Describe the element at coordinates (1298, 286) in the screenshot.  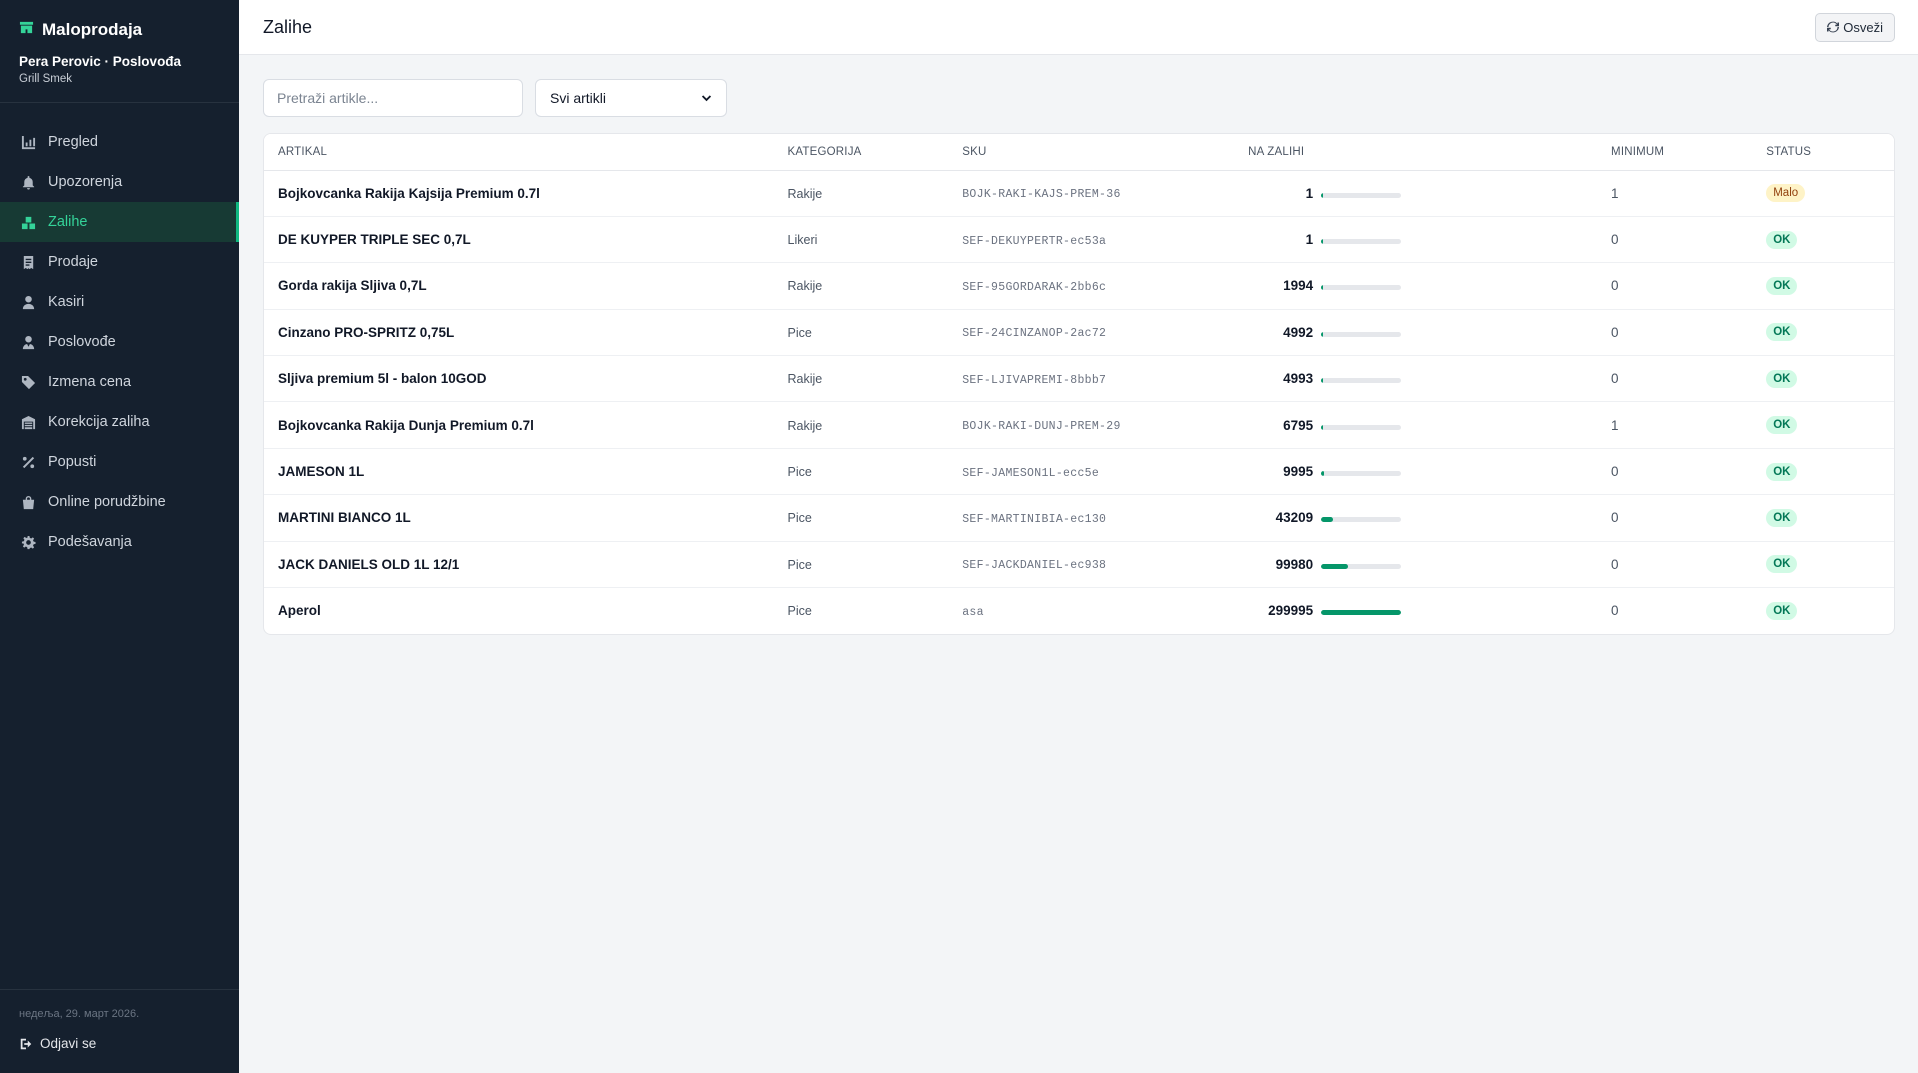
I see `stock-quantity: 1994` at that location.